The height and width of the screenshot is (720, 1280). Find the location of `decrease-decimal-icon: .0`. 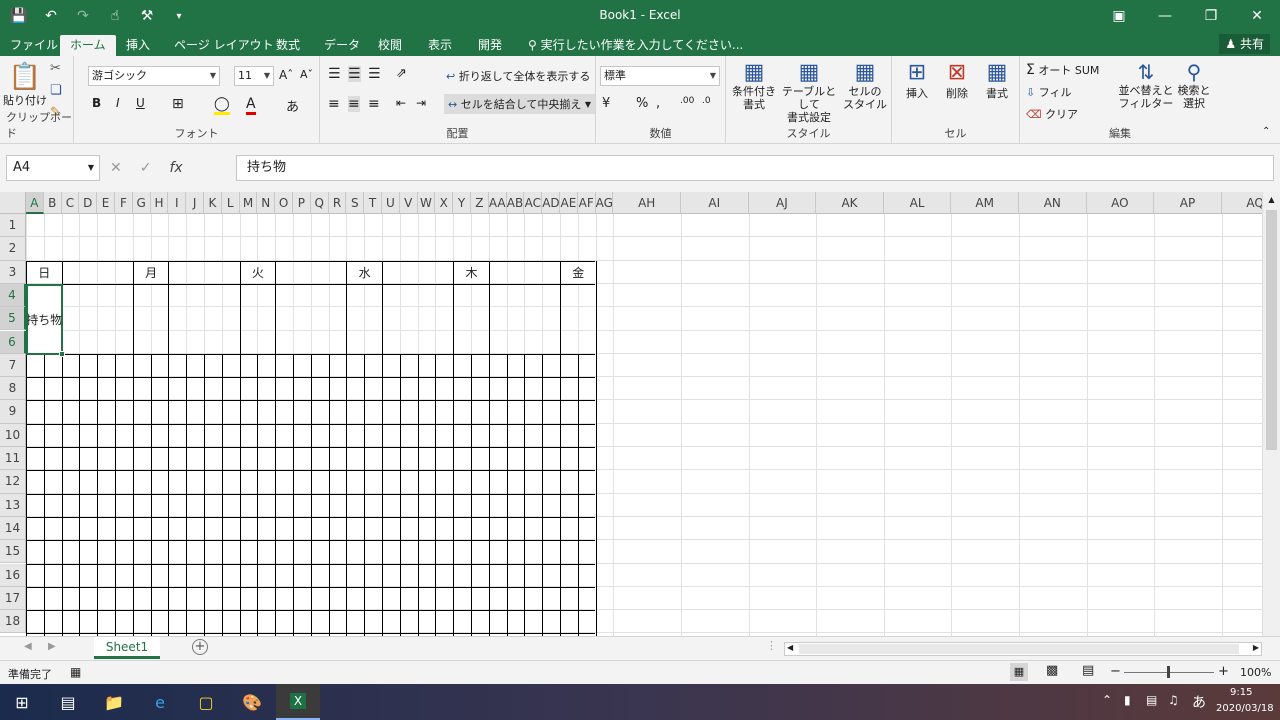

decrease-decimal-icon: .0 is located at coordinates (706, 101).